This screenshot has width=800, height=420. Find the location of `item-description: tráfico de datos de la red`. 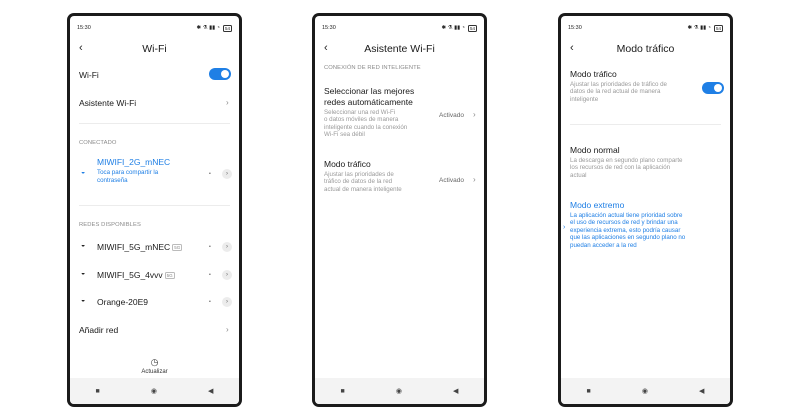

item-description: tráfico de datos de la red is located at coordinates (358, 182).